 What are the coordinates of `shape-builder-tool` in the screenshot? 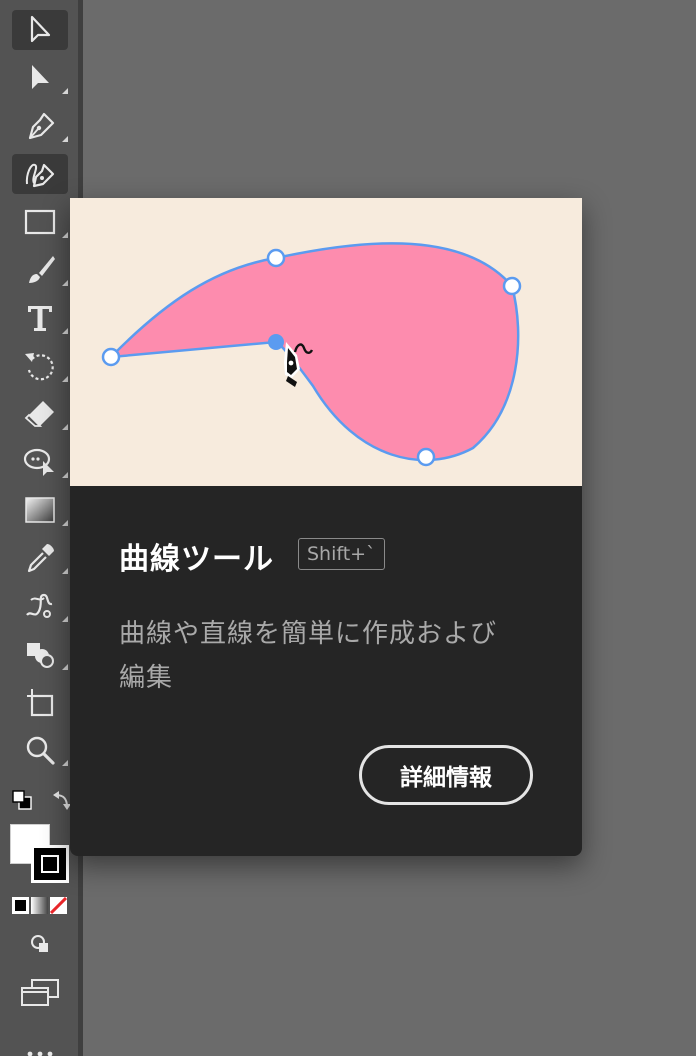 It's located at (40, 654).